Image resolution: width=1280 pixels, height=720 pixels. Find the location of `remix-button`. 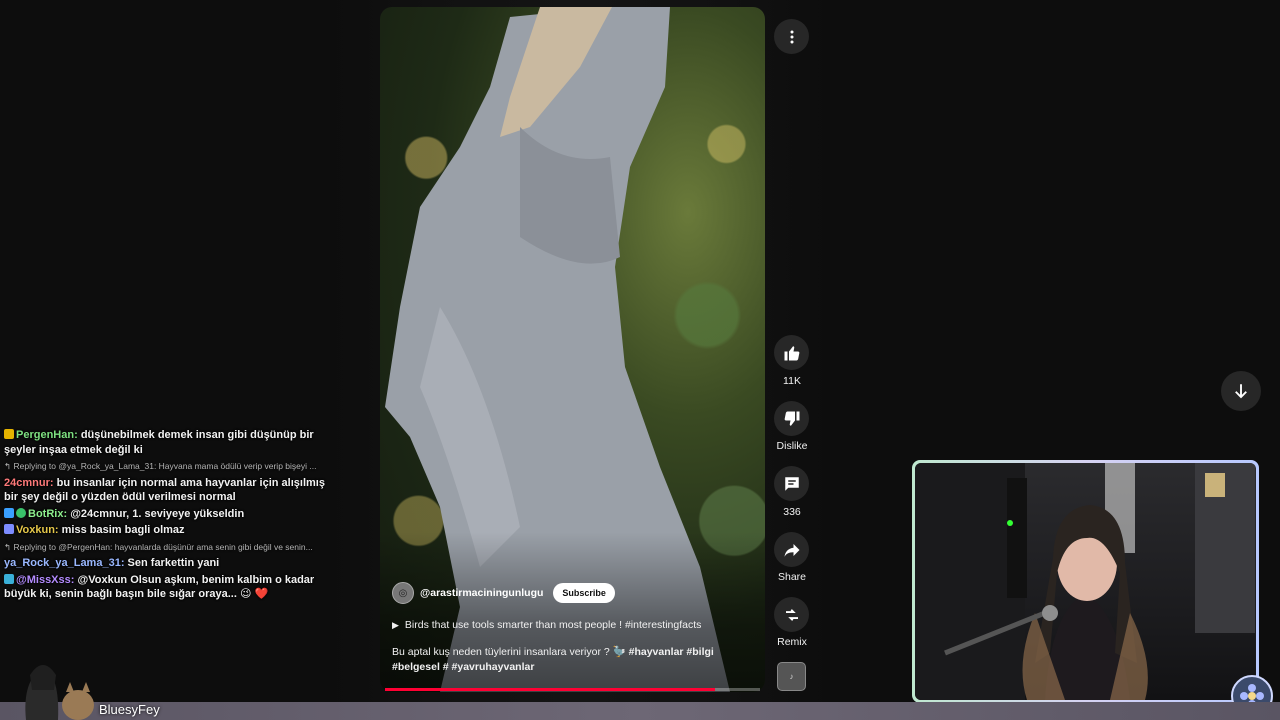

remix-button is located at coordinates (791, 614).